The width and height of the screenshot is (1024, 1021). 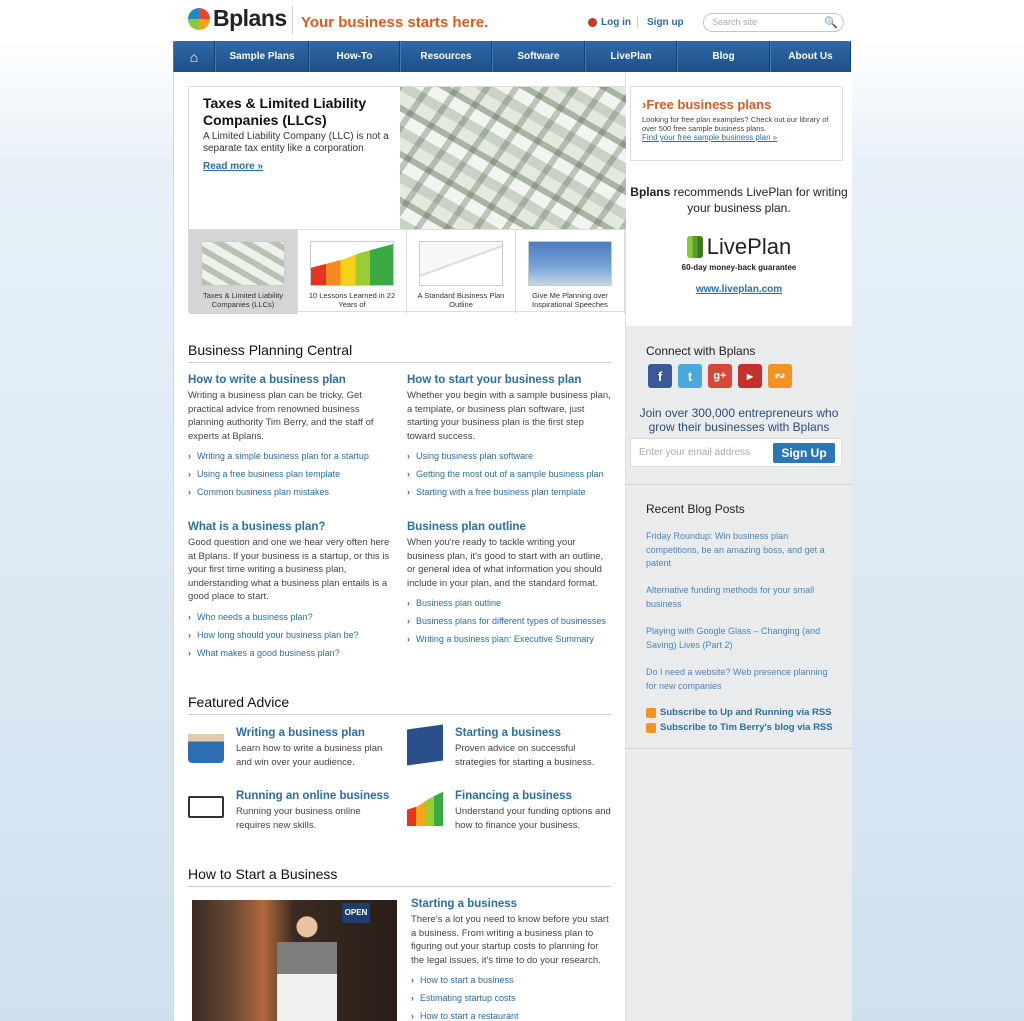 I want to click on nav-sample-plans: Sample Plans, so click(x=262, y=56).